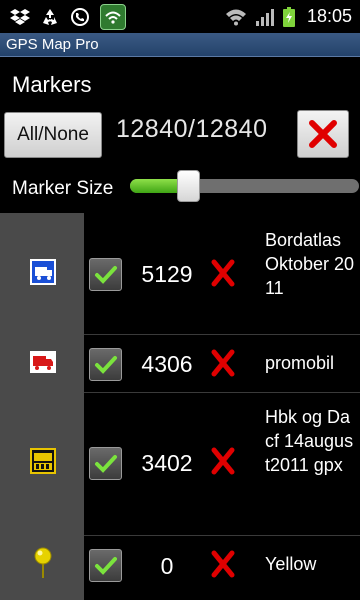 The height and width of the screenshot is (600, 360). I want to click on item-count: 0, so click(167, 566).